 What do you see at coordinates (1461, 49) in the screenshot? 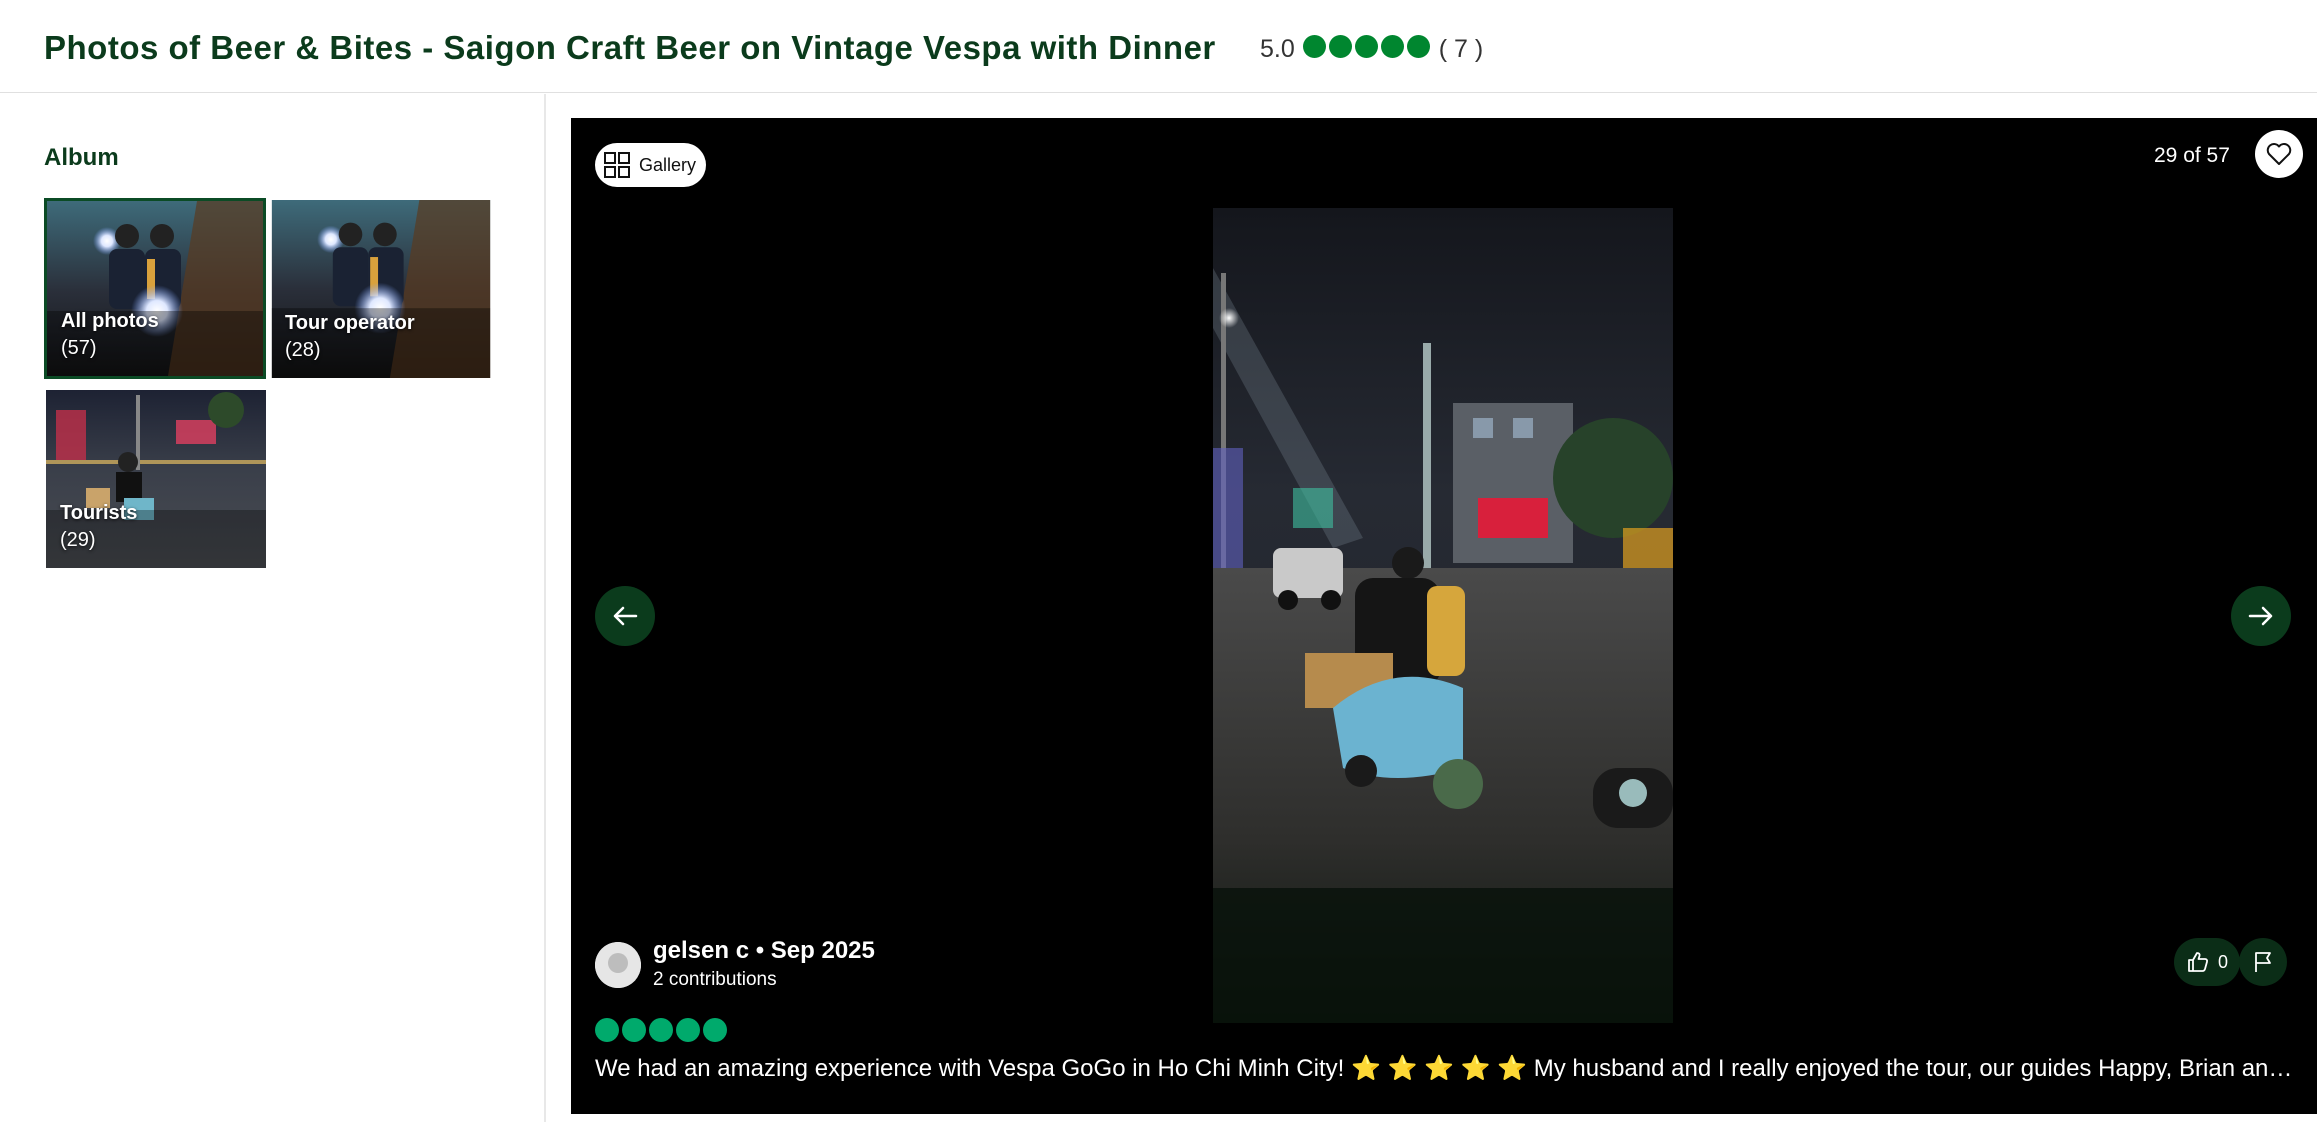
I see `review-count: ( 7 )` at bounding box center [1461, 49].